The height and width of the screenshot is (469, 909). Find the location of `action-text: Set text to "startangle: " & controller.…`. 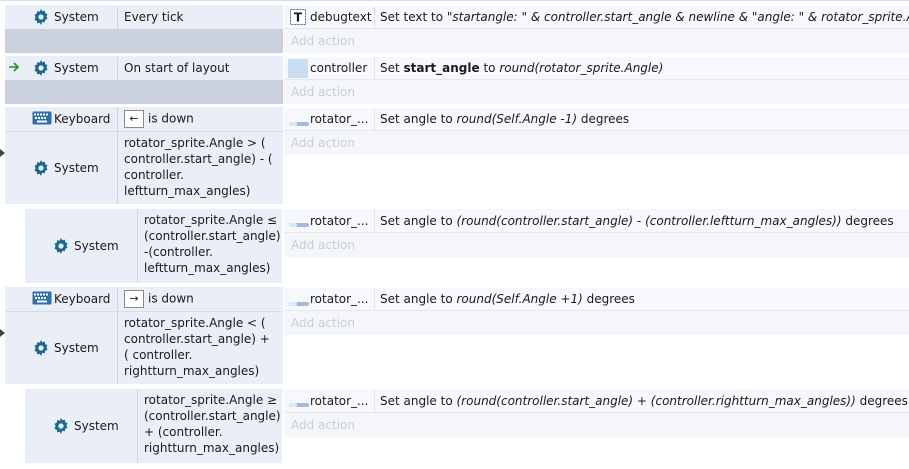

action-text: Set text to "startangle: " & controller.… is located at coordinates (644, 17).